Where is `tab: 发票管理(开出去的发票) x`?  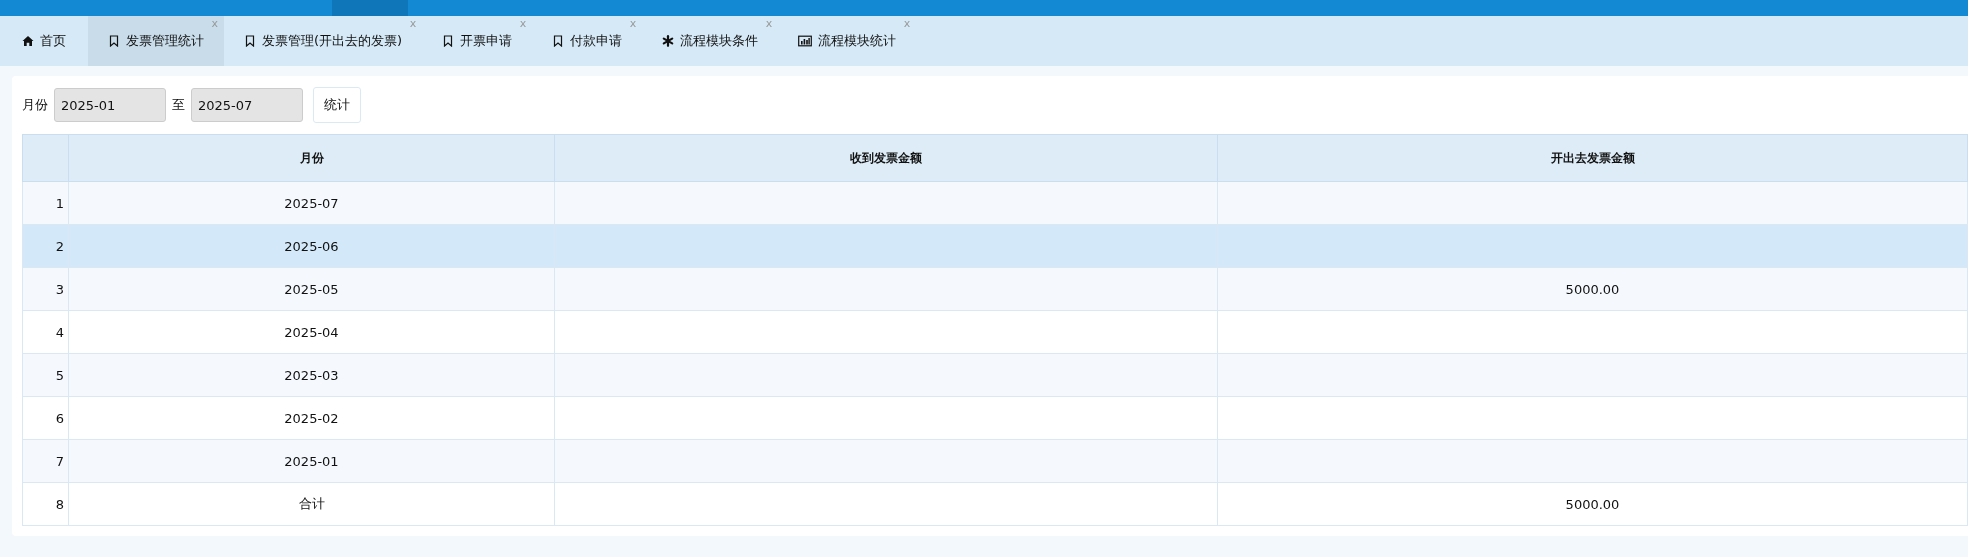
tab: 发票管理(开出去的发票) x is located at coordinates (323, 41).